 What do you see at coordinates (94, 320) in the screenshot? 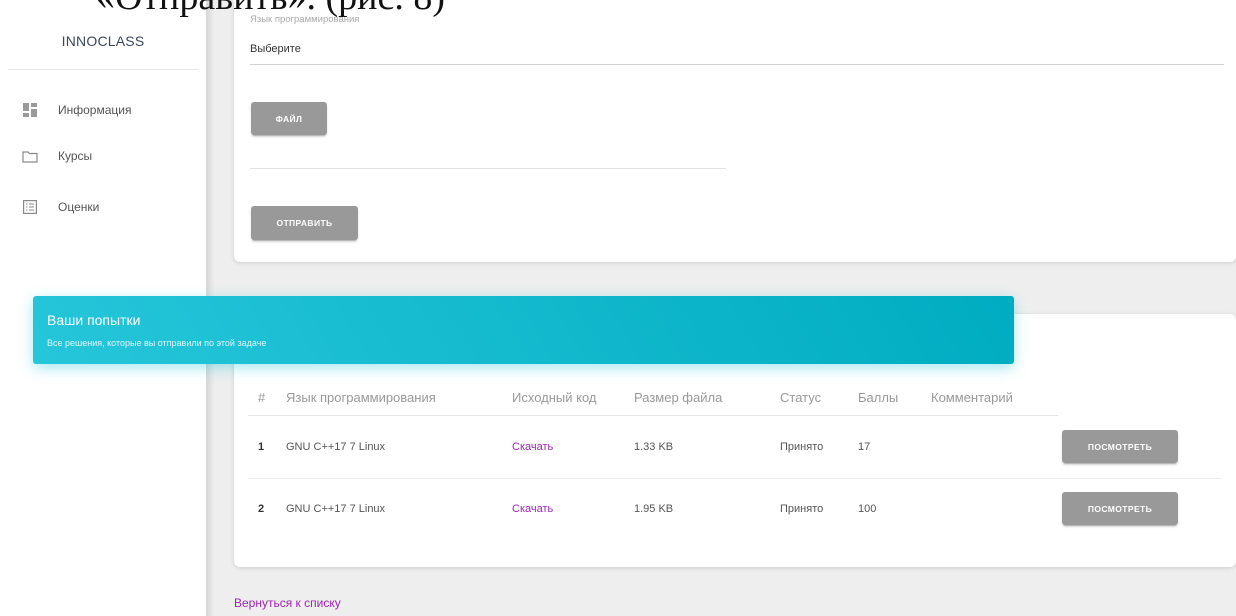
I see `attempts-title: Ваши попытки` at bounding box center [94, 320].